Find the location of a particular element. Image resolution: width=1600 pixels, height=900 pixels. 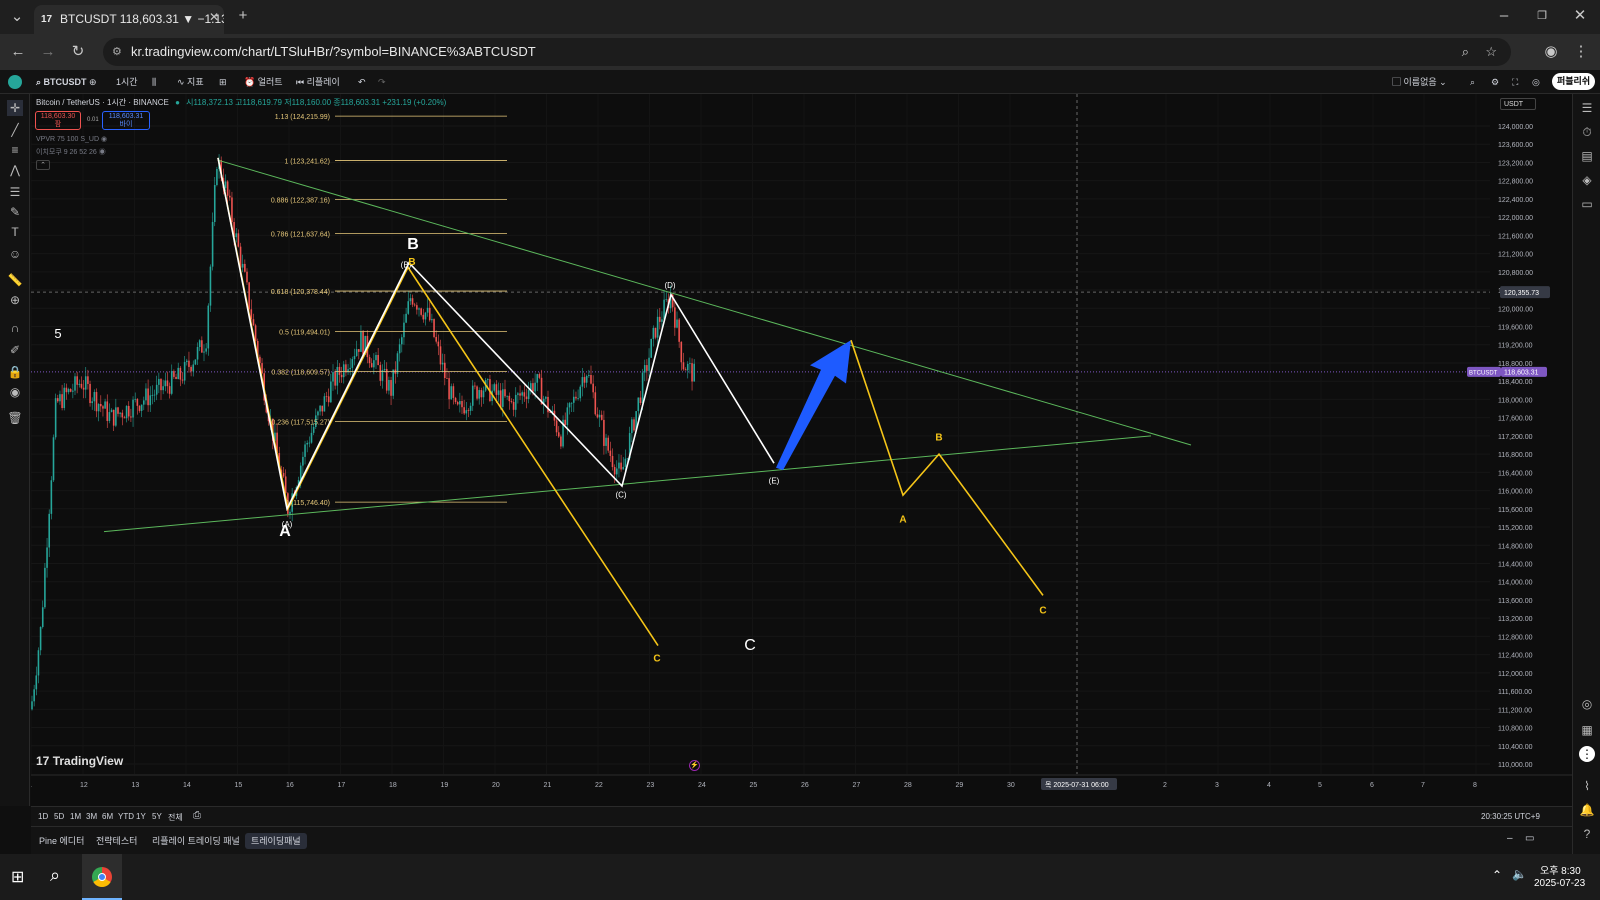

calendar-icon: ▦ is located at coordinates (1587, 730).